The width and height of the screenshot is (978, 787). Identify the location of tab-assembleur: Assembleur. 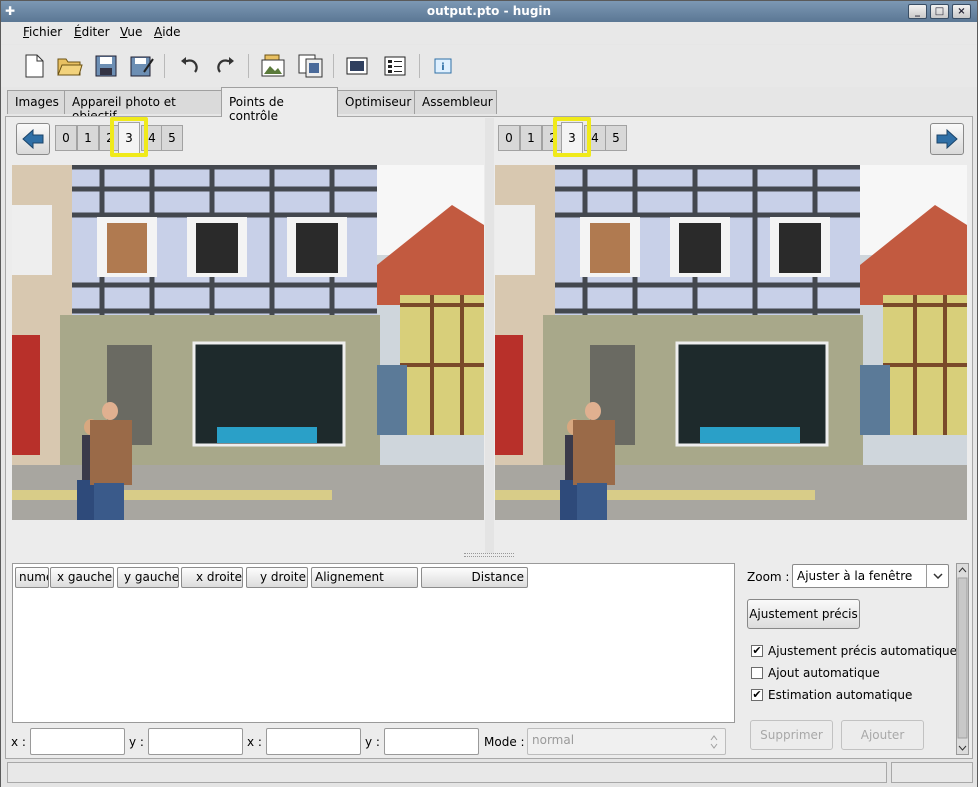
(455, 102).